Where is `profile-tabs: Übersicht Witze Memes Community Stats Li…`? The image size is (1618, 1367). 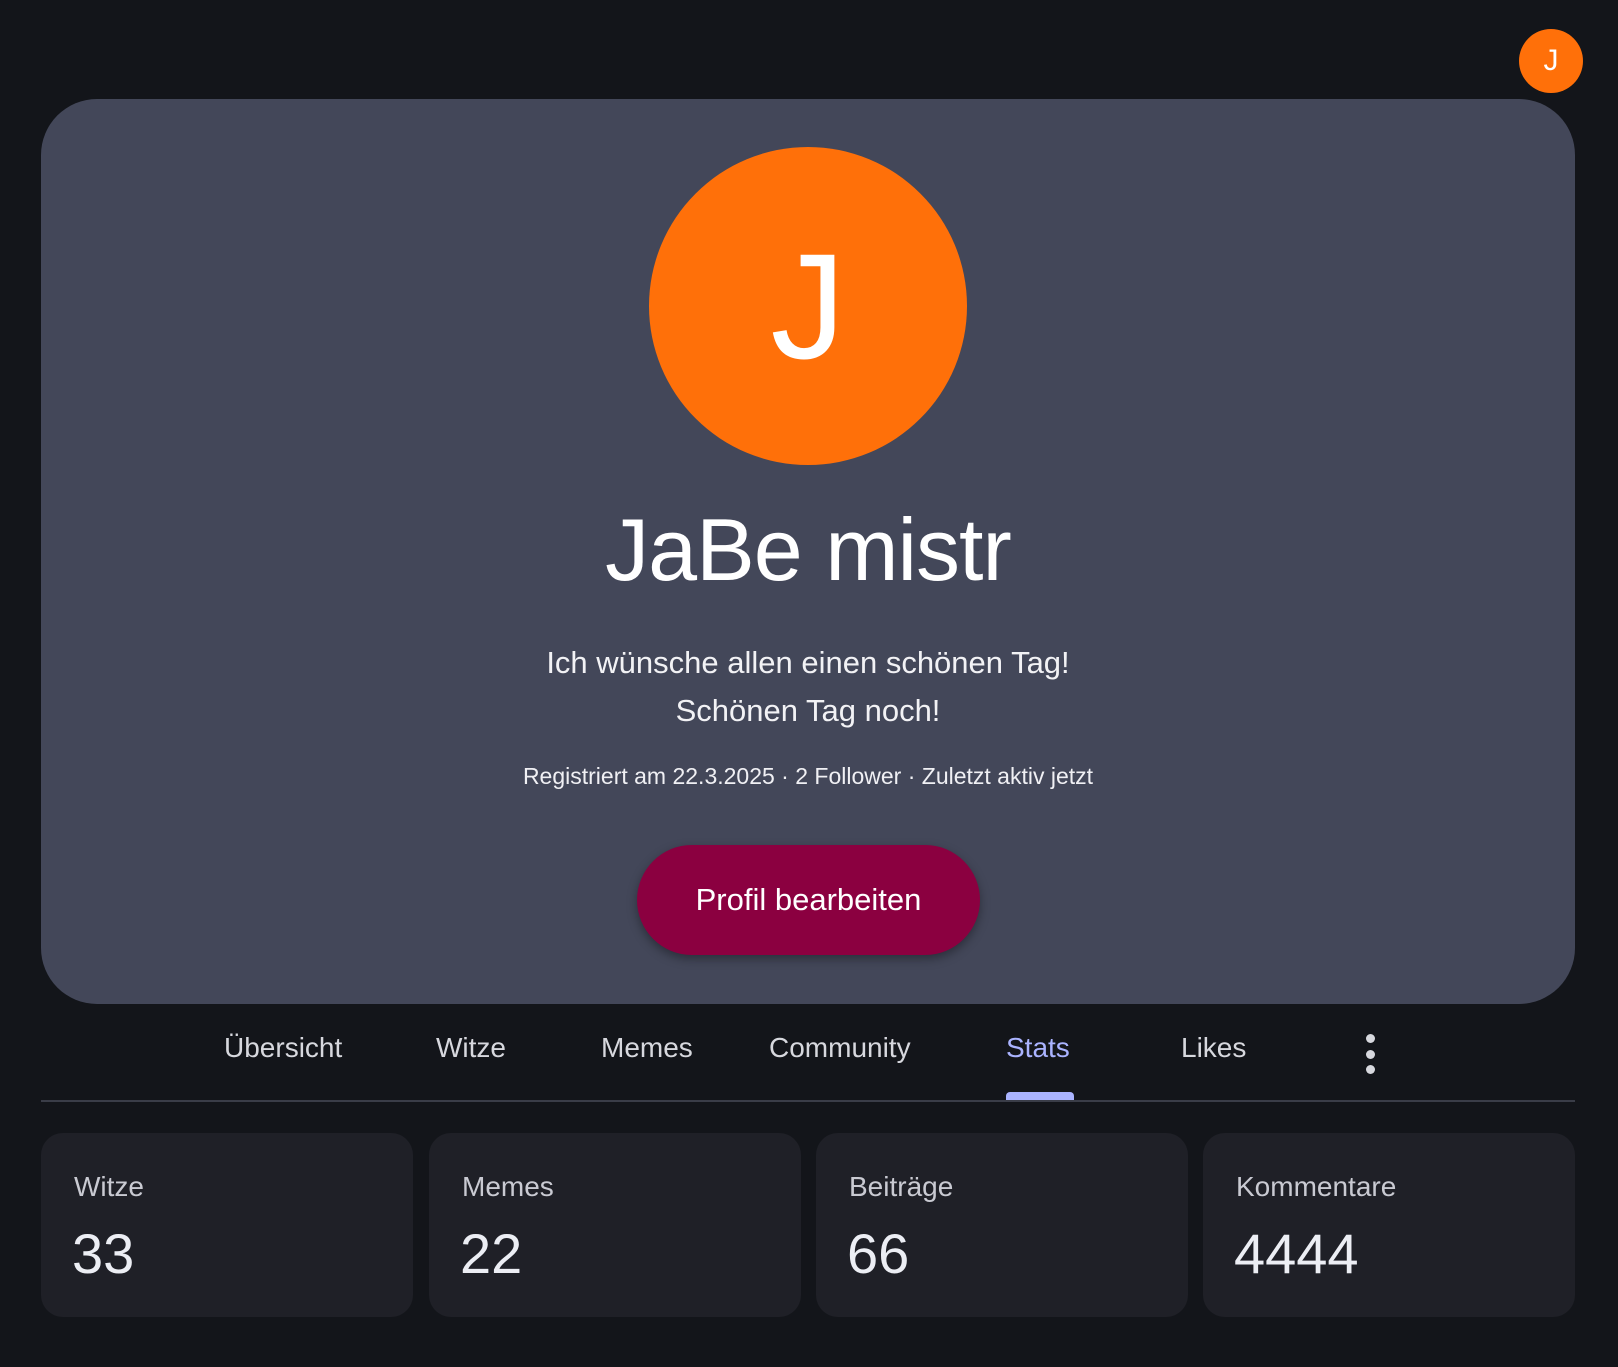
profile-tabs: Übersicht Witze Memes Community Stats Li… is located at coordinates (808, 1053).